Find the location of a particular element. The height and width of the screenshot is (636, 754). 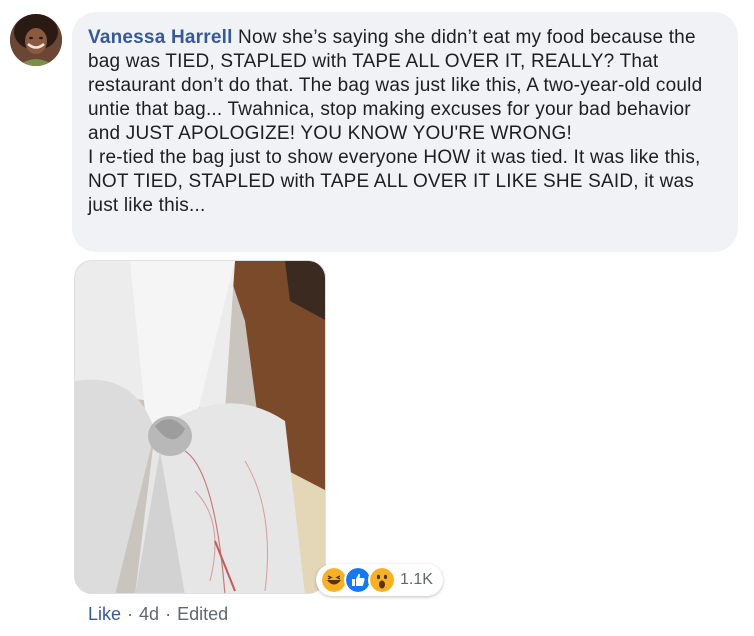

like-button: Like is located at coordinates (104, 614).